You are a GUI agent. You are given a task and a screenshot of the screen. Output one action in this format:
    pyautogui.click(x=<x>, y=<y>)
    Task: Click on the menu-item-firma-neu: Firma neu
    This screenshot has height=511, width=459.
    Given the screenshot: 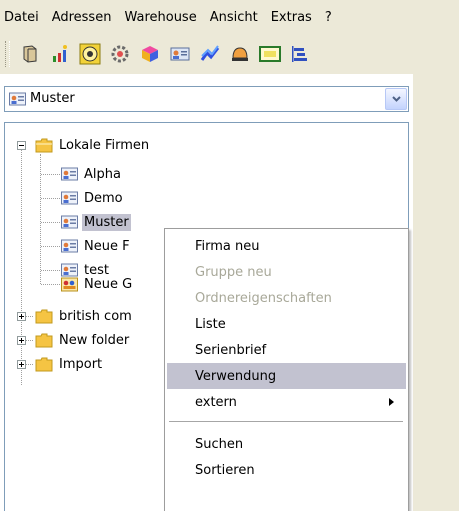 What is the action you would take?
    pyautogui.click(x=286, y=246)
    